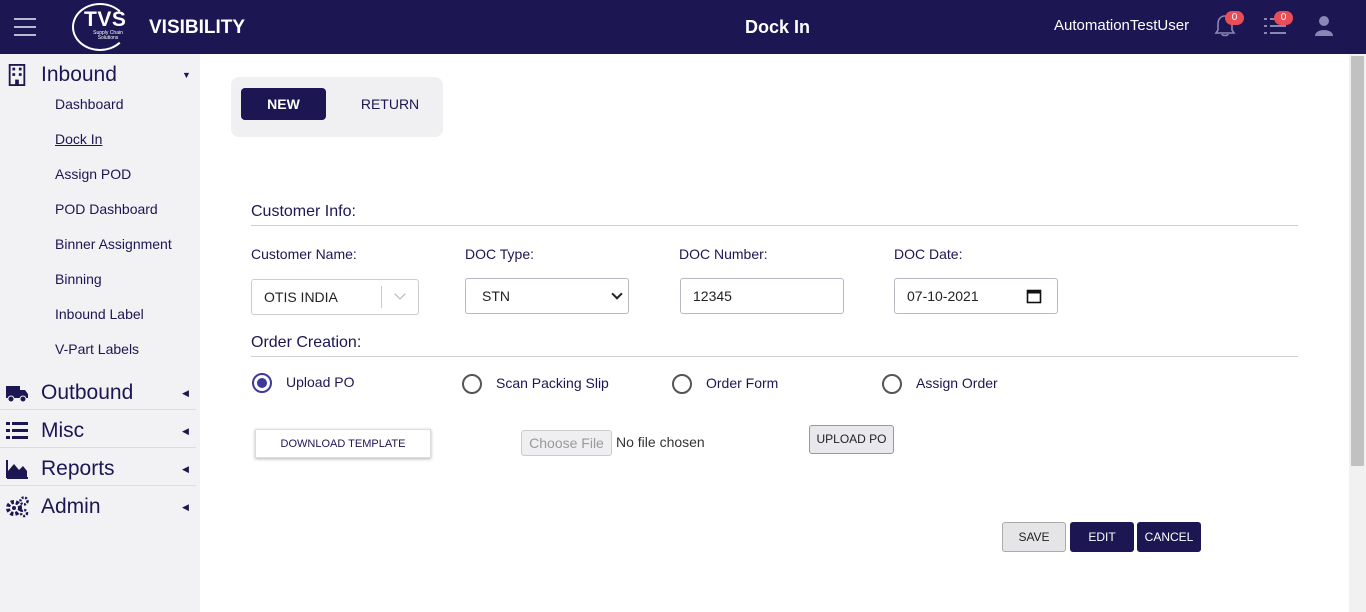  Describe the element at coordinates (320, 382) in the screenshot. I see `radio-label-upload-po: Upload PO` at that location.